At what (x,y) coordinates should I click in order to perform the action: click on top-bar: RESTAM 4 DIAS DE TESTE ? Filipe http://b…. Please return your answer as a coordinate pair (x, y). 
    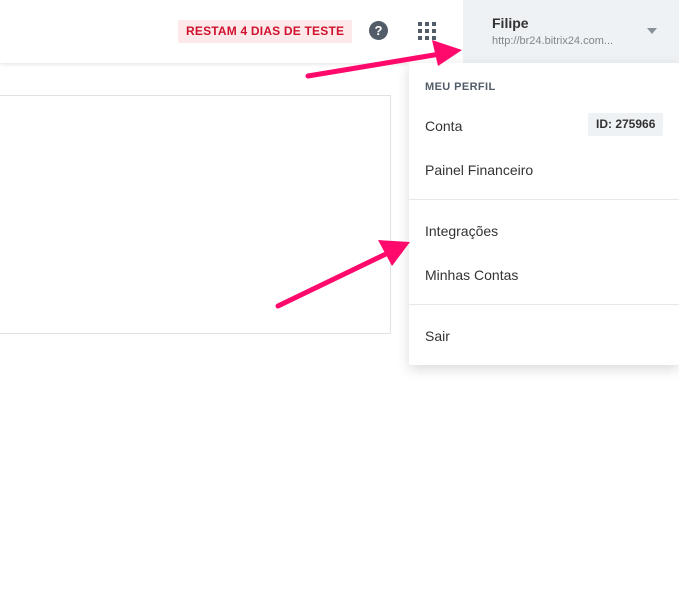
    Looking at the image, I should click on (339, 31).